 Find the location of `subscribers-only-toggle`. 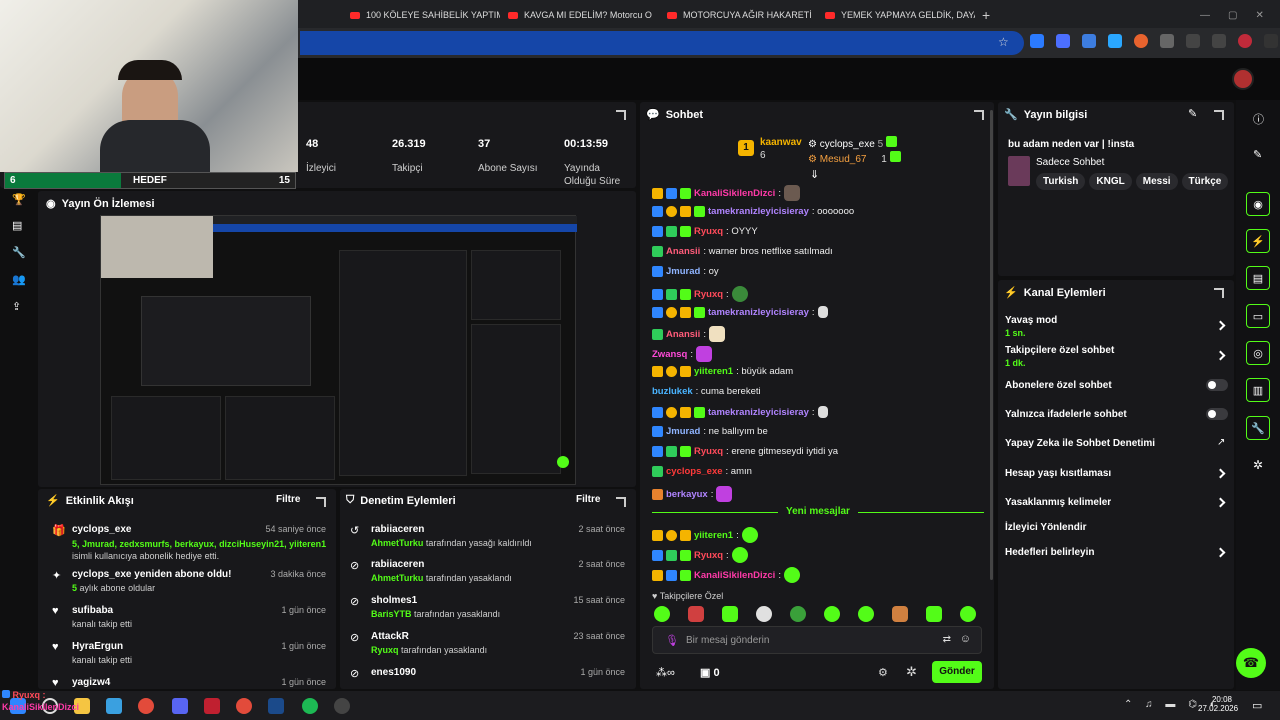

subscribers-only-toggle is located at coordinates (1217, 385).